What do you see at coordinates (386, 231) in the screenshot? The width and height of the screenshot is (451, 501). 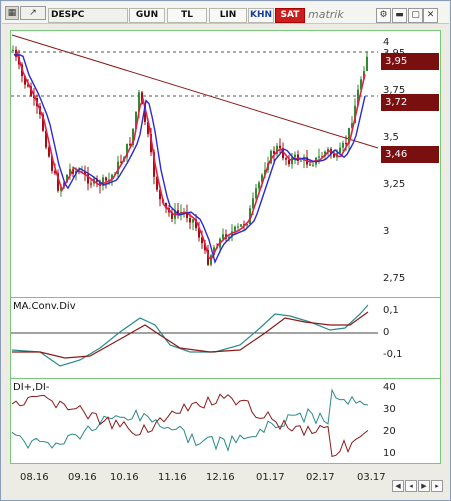 I see `price-tick: 3` at bounding box center [386, 231].